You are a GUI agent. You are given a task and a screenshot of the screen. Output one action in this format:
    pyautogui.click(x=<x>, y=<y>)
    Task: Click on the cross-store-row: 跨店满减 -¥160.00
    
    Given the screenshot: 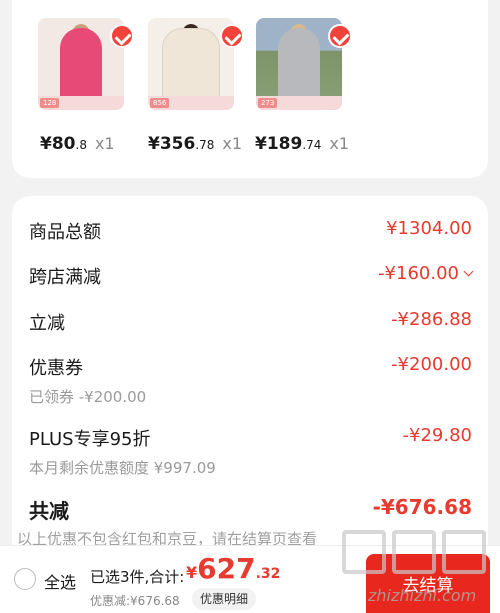 What is the action you would take?
    pyautogui.click(x=251, y=276)
    